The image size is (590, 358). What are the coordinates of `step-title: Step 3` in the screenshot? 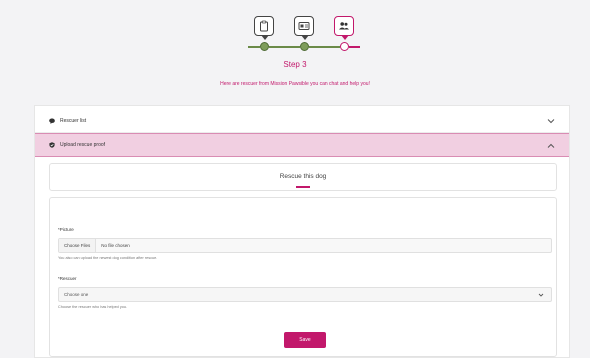 It's located at (295, 64).